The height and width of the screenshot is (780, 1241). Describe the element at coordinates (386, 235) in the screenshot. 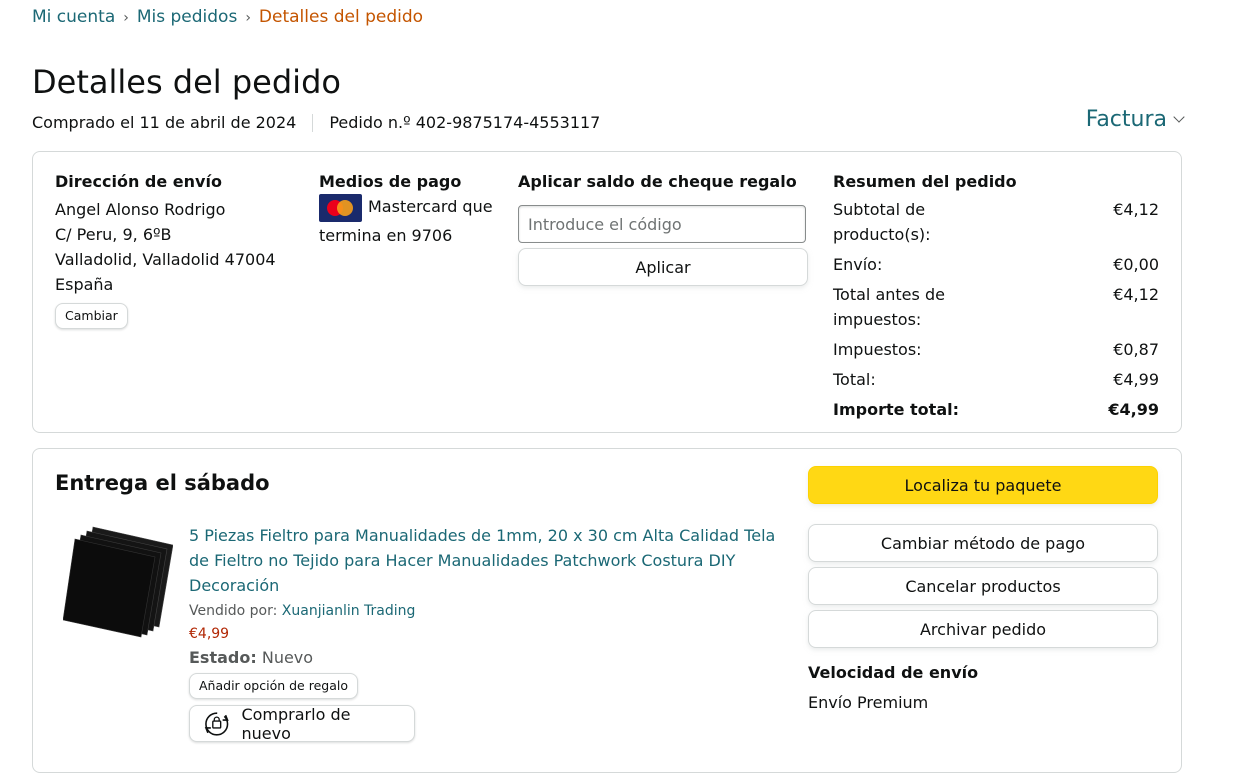

I see `payment-method-text: termina en 9706` at that location.